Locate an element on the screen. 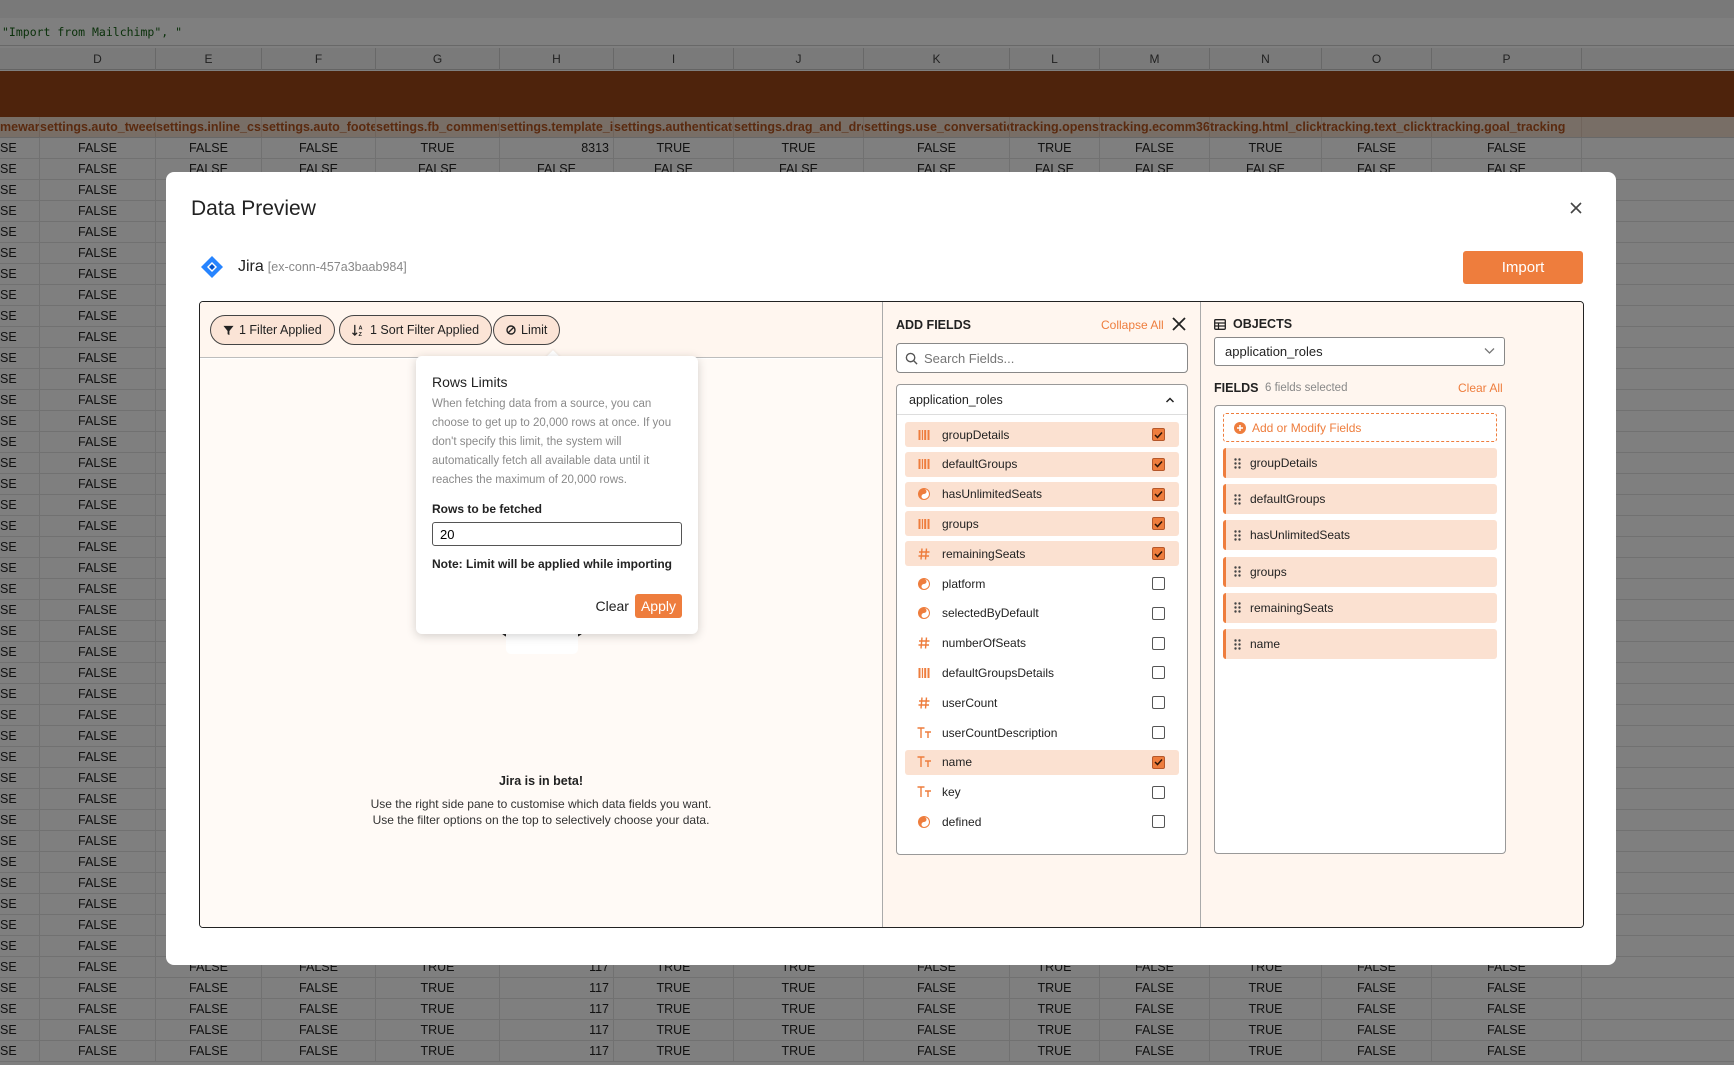 This screenshot has width=1734, height=1065. apply-button: Apply is located at coordinates (658, 606).